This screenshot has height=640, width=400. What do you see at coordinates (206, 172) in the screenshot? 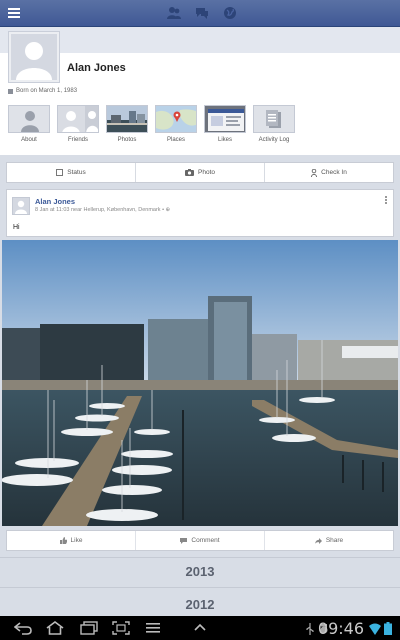
I see `photo-label: Photo` at bounding box center [206, 172].